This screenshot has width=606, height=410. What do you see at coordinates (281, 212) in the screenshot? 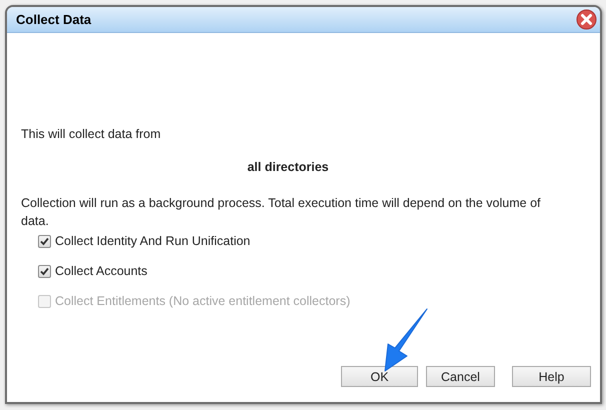
I see `note-text: Collection will run as a background process. Total execution time will depend on the volume of data.` at bounding box center [281, 212].